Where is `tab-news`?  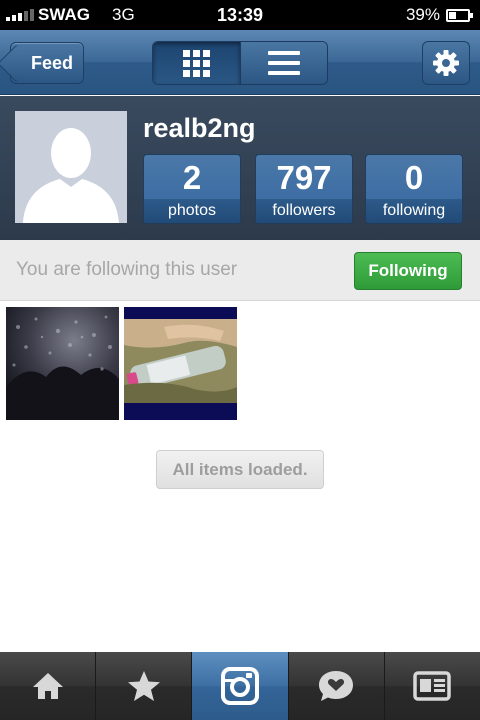
tab-news is located at coordinates (336, 686).